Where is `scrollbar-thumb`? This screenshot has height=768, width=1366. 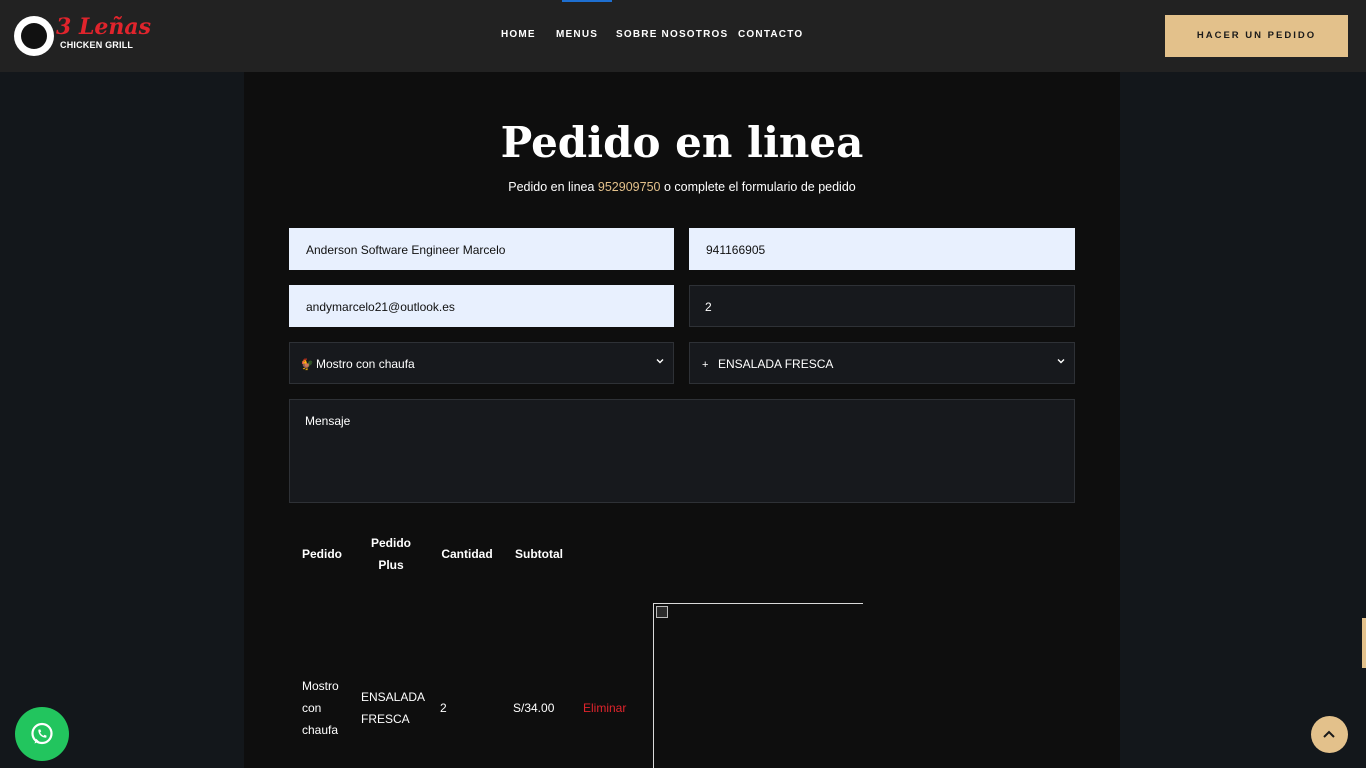 scrollbar-thumb is located at coordinates (1364, 643).